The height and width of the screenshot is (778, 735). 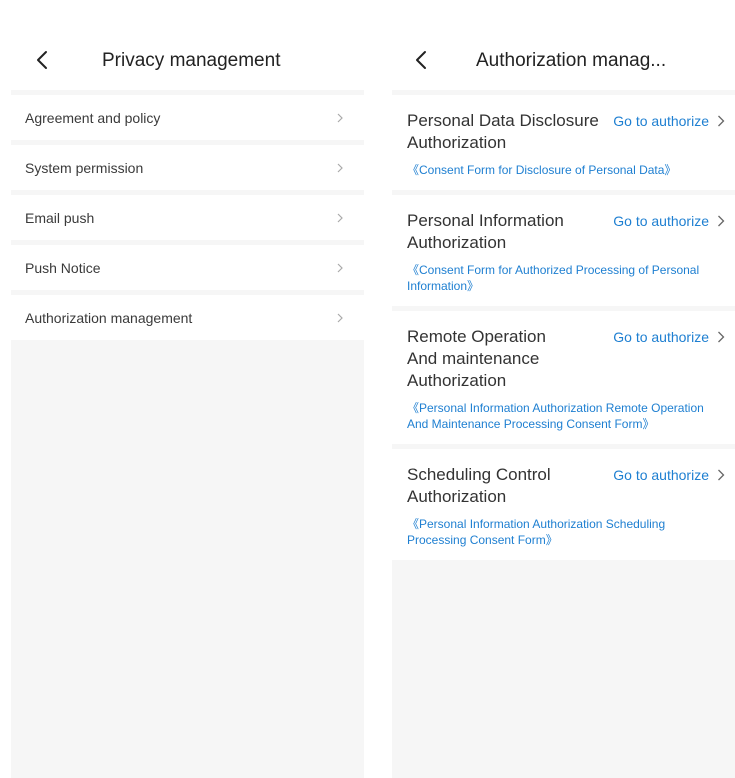 What do you see at coordinates (187, 45) in the screenshot?
I see `left-top-bar: Privacy management` at bounding box center [187, 45].